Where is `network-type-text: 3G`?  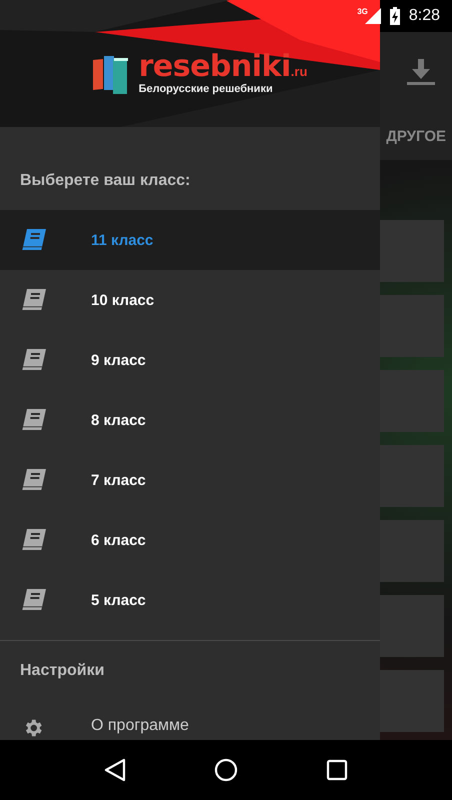 network-type-text: 3G is located at coordinates (362, 12).